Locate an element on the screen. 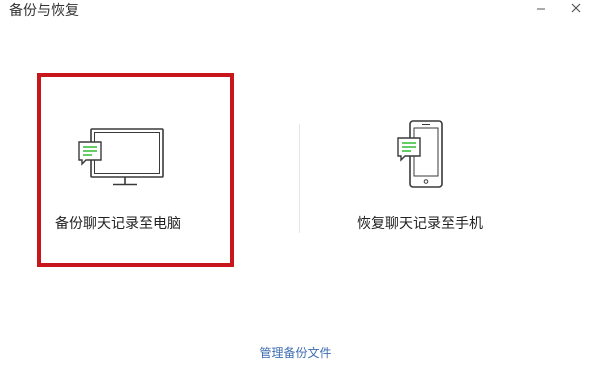  monitor-chat-icon is located at coordinates (121, 157).